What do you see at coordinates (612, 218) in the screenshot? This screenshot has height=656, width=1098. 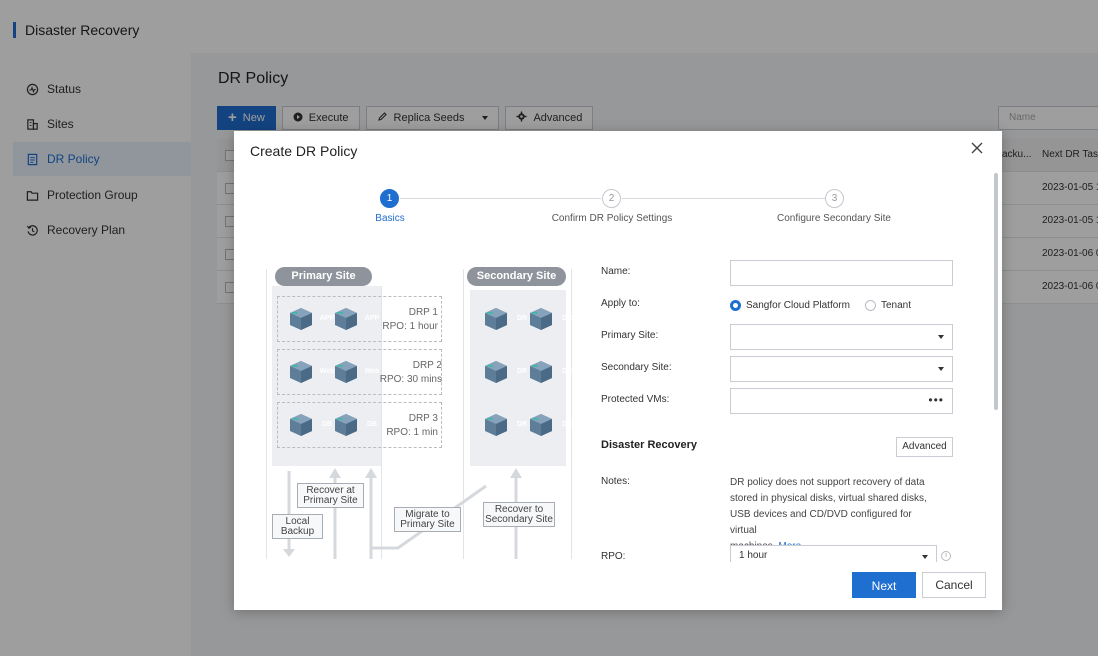 I see `step-2-label: Confirm DR Policy Settings` at bounding box center [612, 218].